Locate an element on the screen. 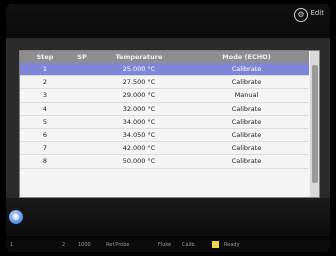  status-item: Ref.Probe is located at coordinates (118, 245).